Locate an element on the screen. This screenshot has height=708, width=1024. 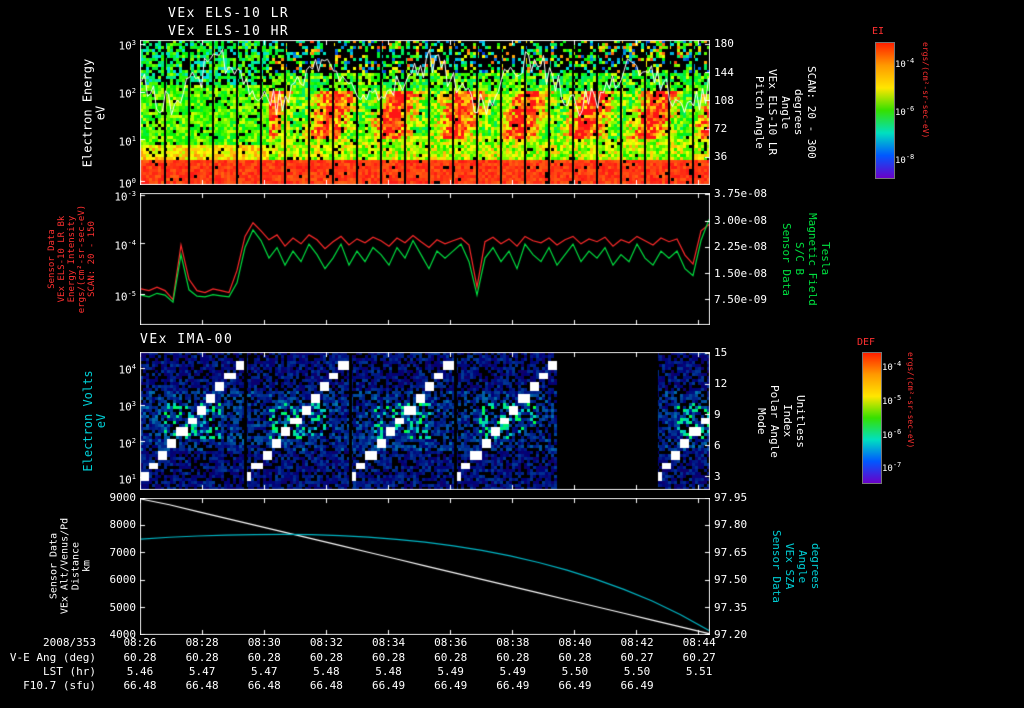
colorbar-title-ei: EI is located at coordinates (878, 31).